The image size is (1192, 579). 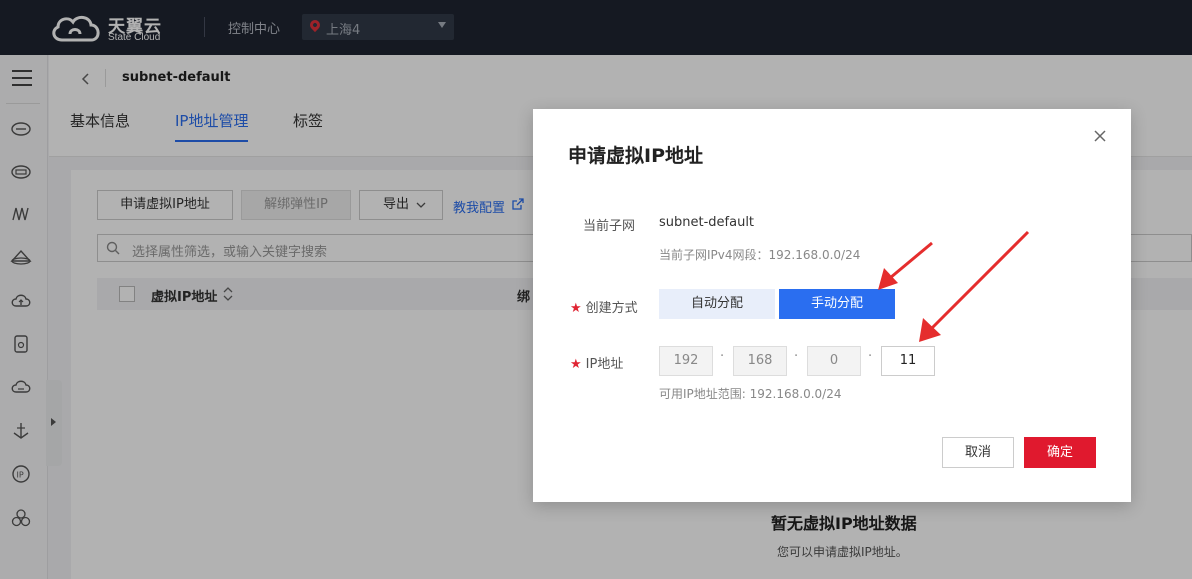 I want to click on subnet-value: subnet-default, so click(x=707, y=222).